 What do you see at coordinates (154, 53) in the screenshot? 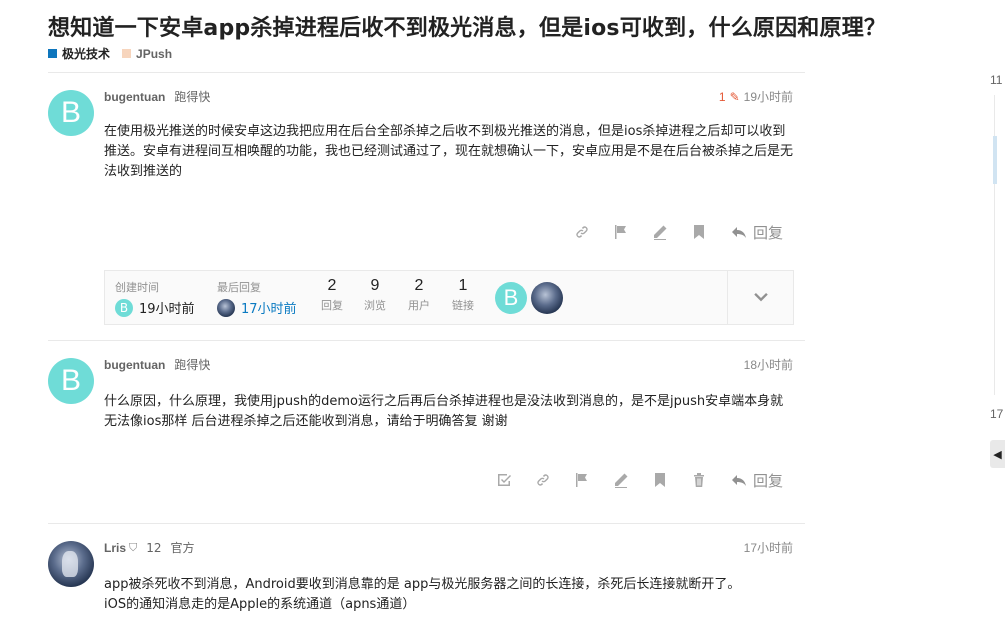
I see `category-label: JPush` at bounding box center [154, 53].